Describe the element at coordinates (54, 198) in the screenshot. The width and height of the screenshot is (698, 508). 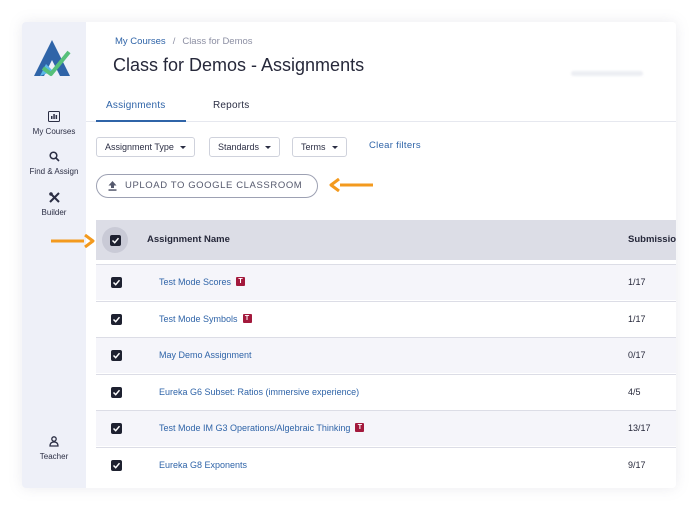
I see `tools-icon` at that location.